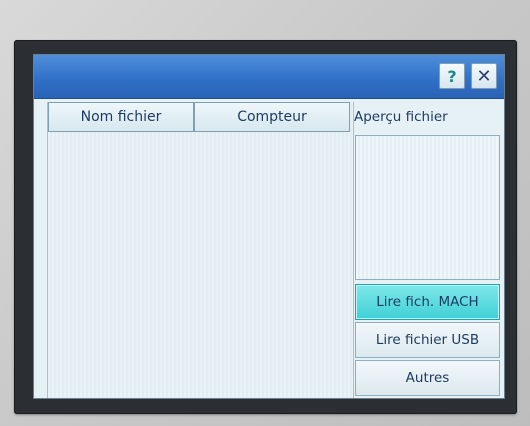 Image resolution: width=530 pixels, height=426 pixels. I want to click on help-icon: ?, so click(452, 76).